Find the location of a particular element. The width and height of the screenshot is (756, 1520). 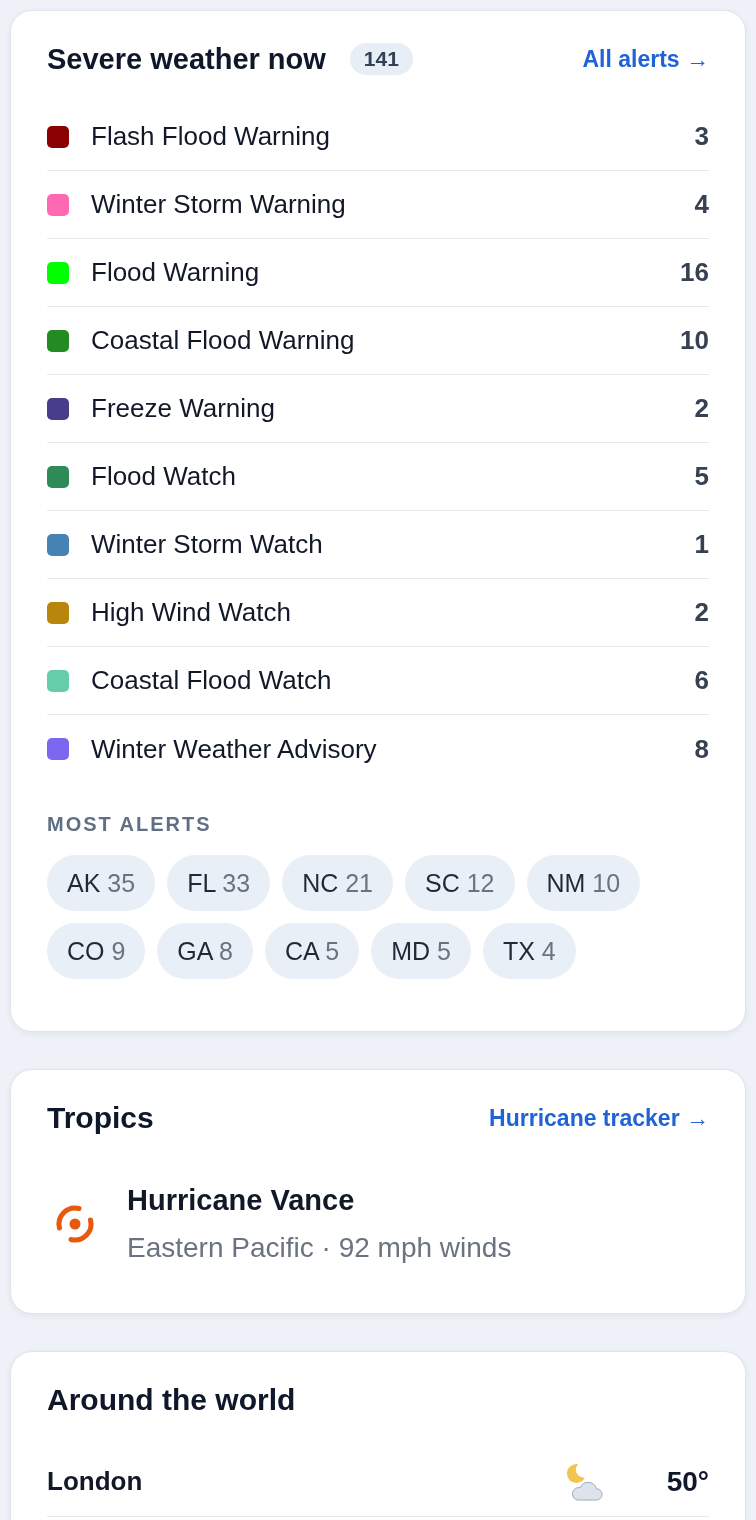

card-title: Severe weather now is located at coordinates (186, 59).